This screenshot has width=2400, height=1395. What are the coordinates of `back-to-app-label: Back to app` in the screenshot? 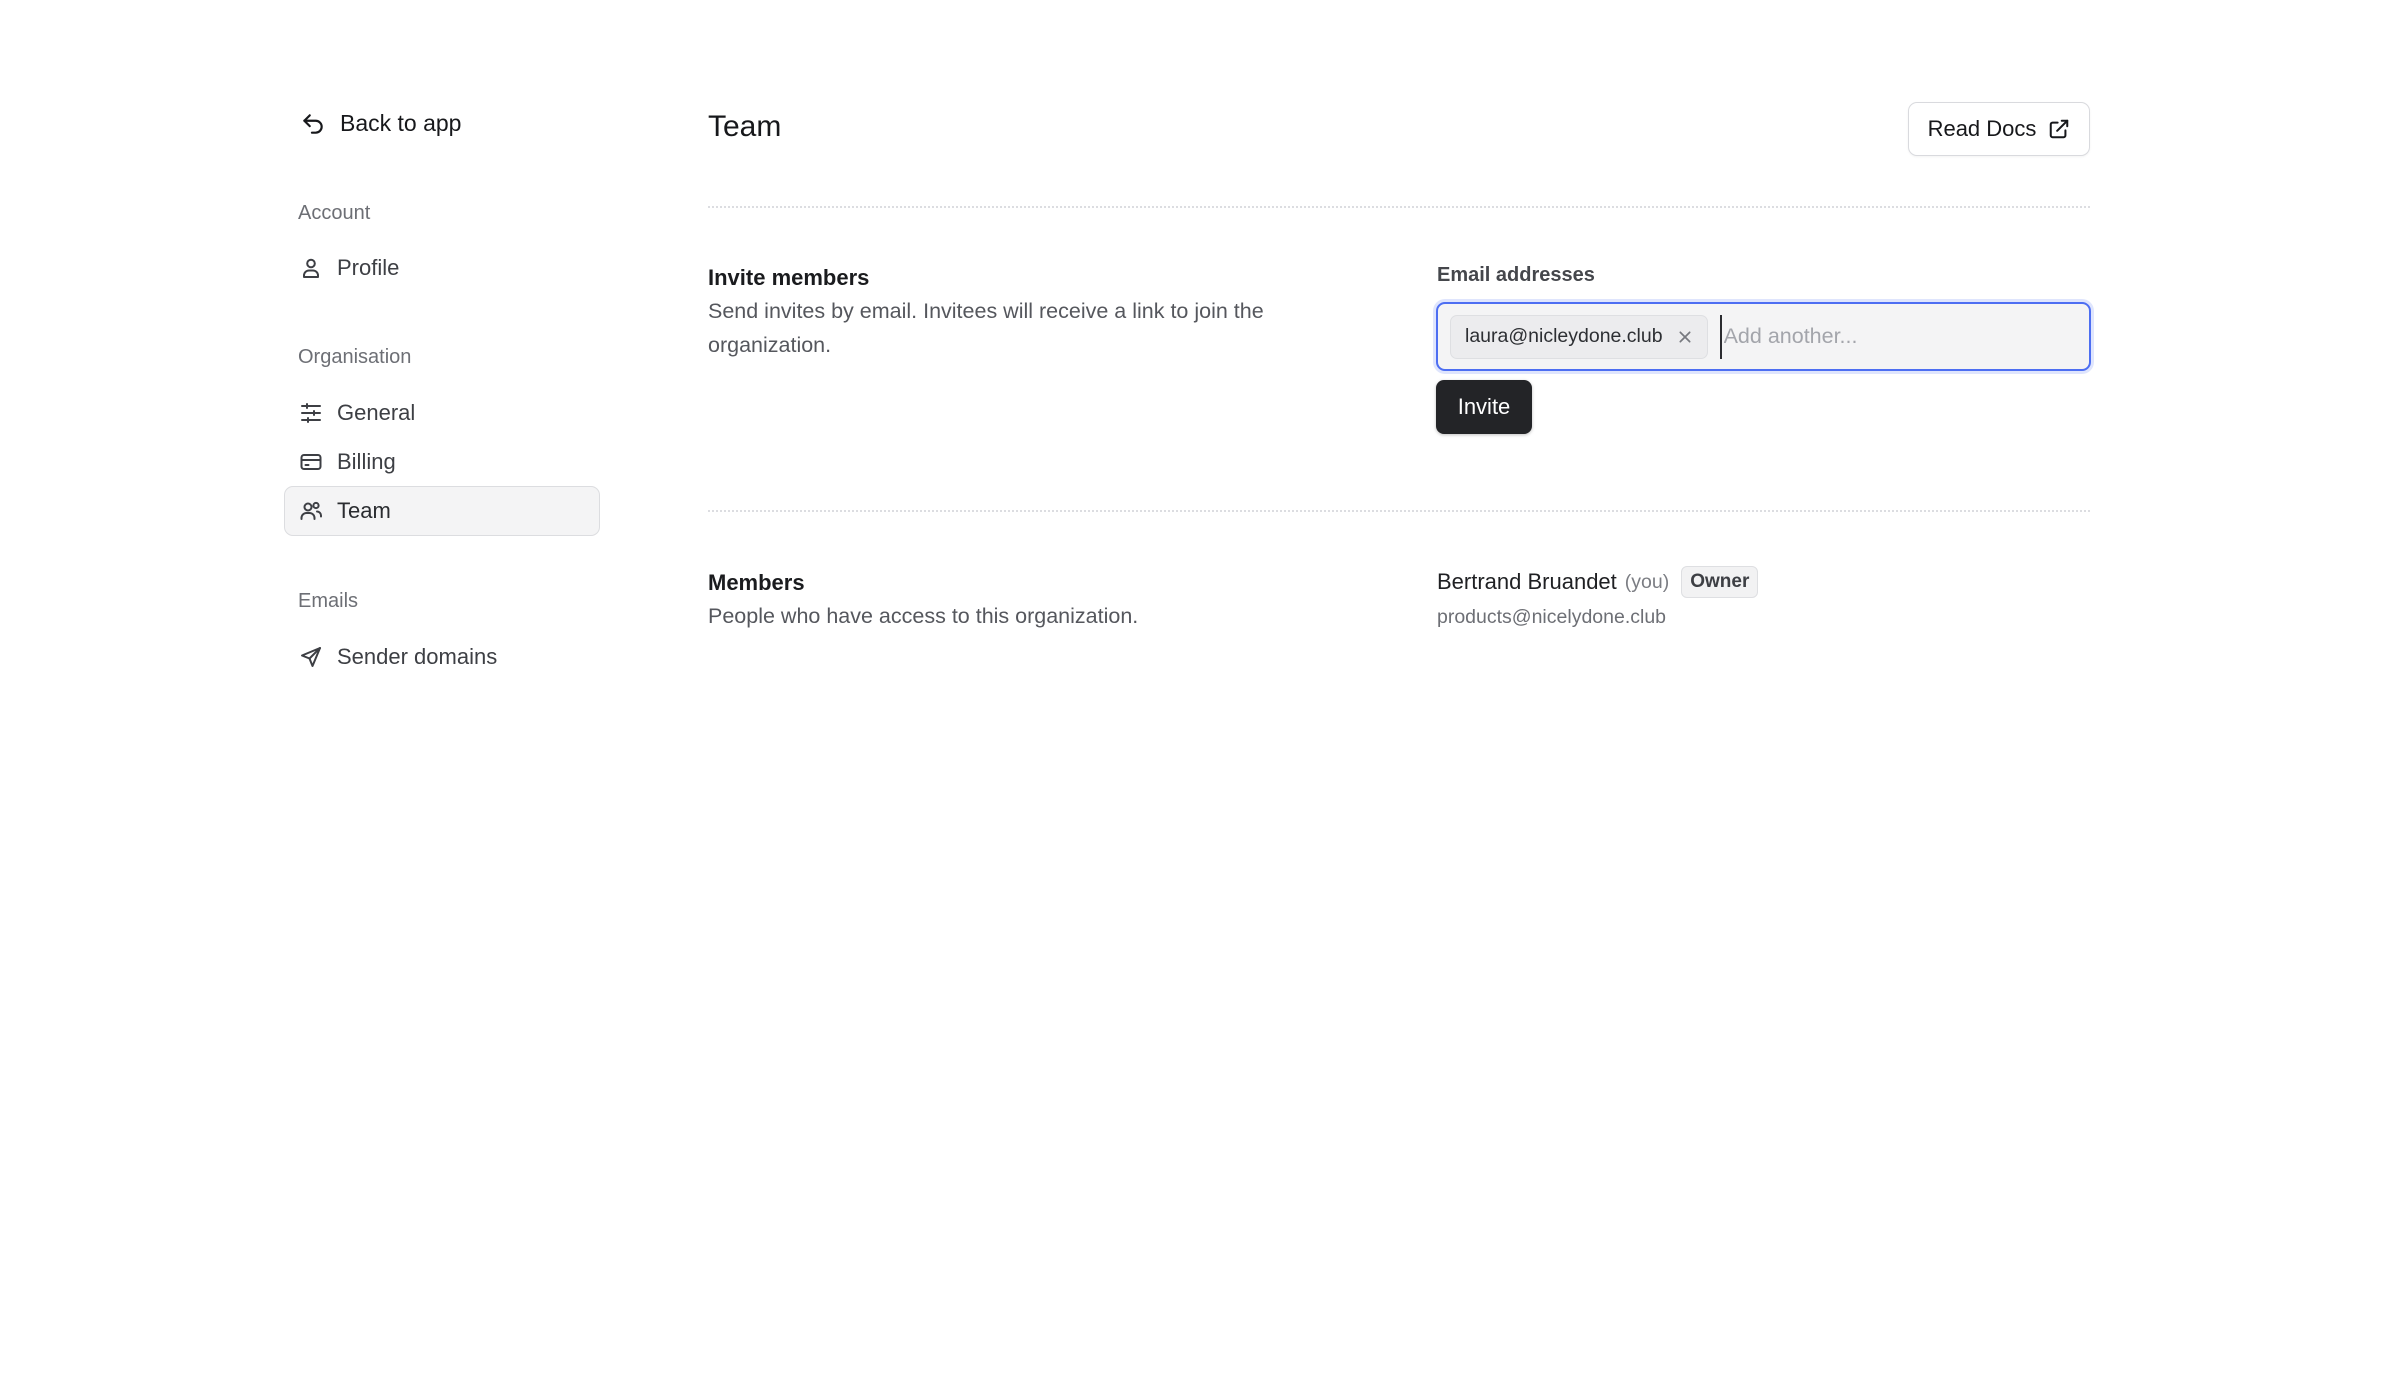 It's located at (401, 123).